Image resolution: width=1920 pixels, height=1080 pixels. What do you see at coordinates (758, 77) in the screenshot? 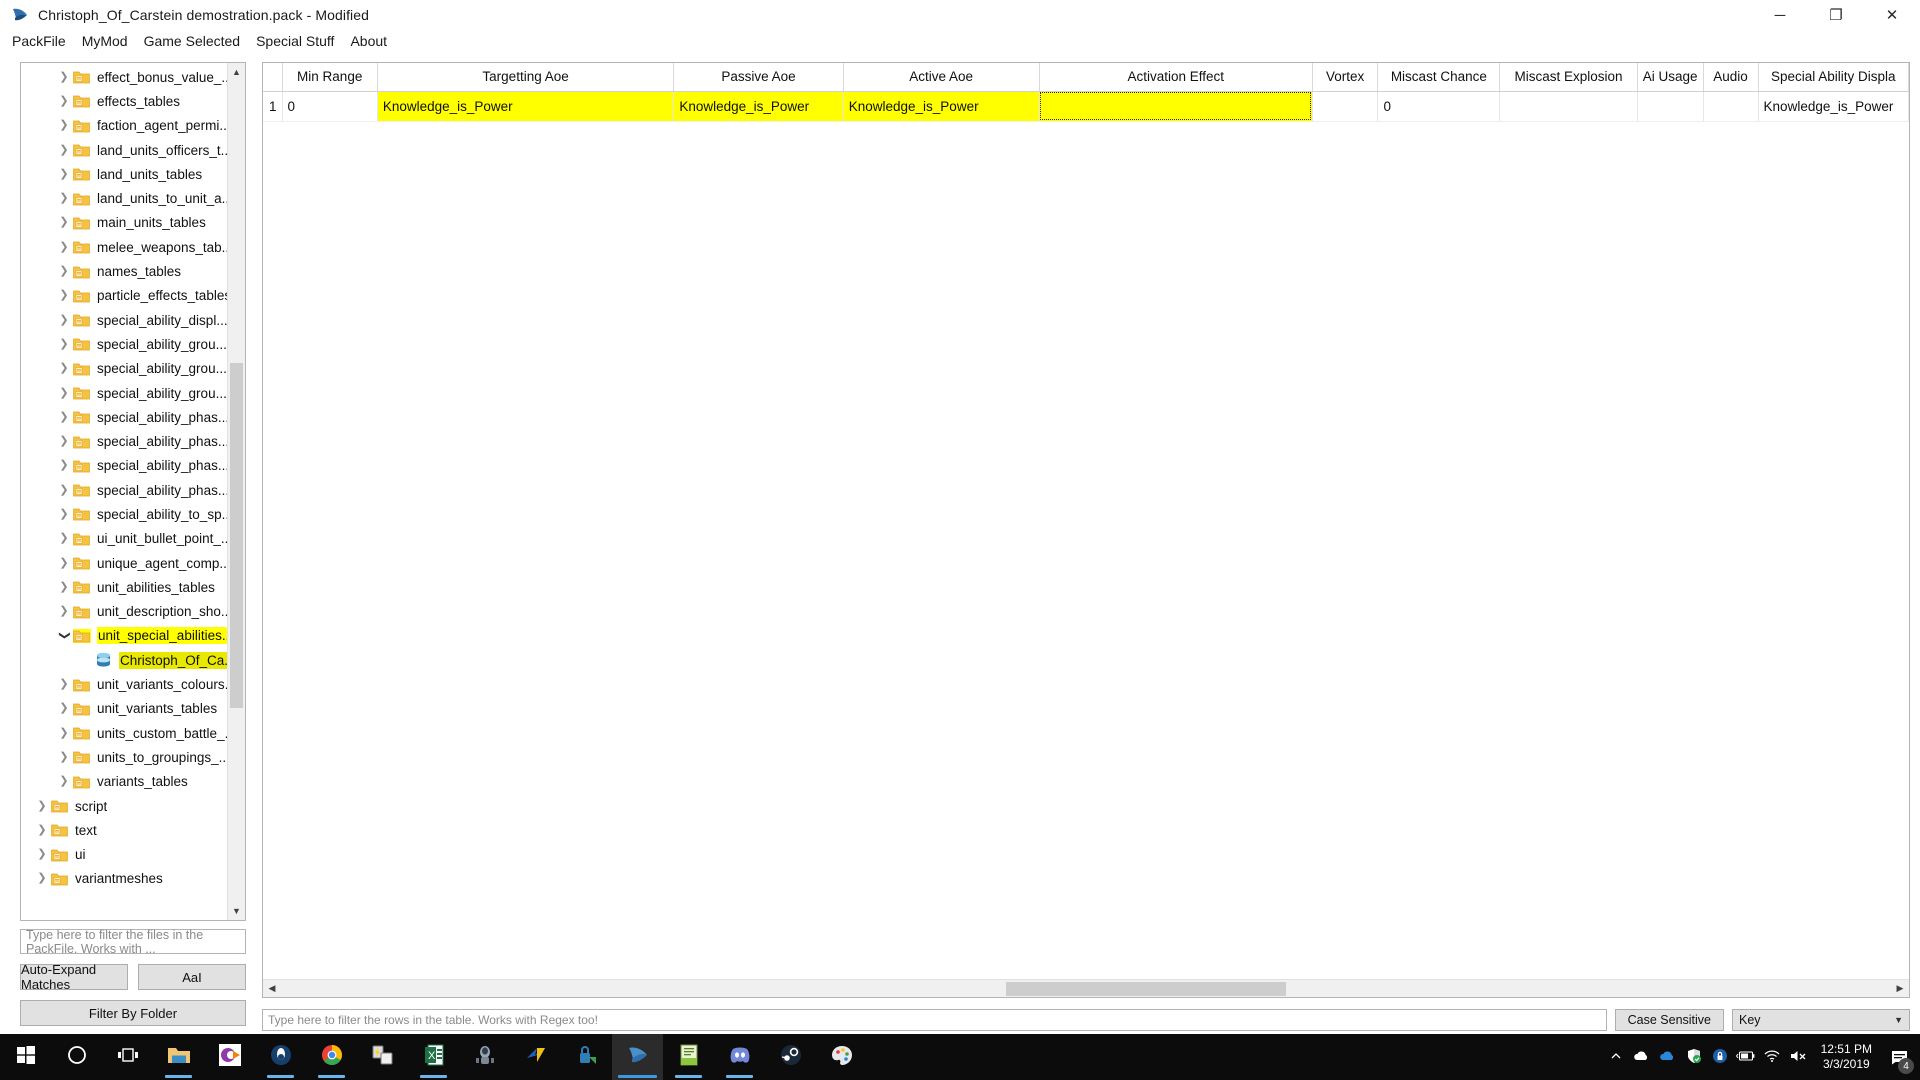
I see `column-header-passive-aoe: Passive Aoe` at bounding box center [758, 77].